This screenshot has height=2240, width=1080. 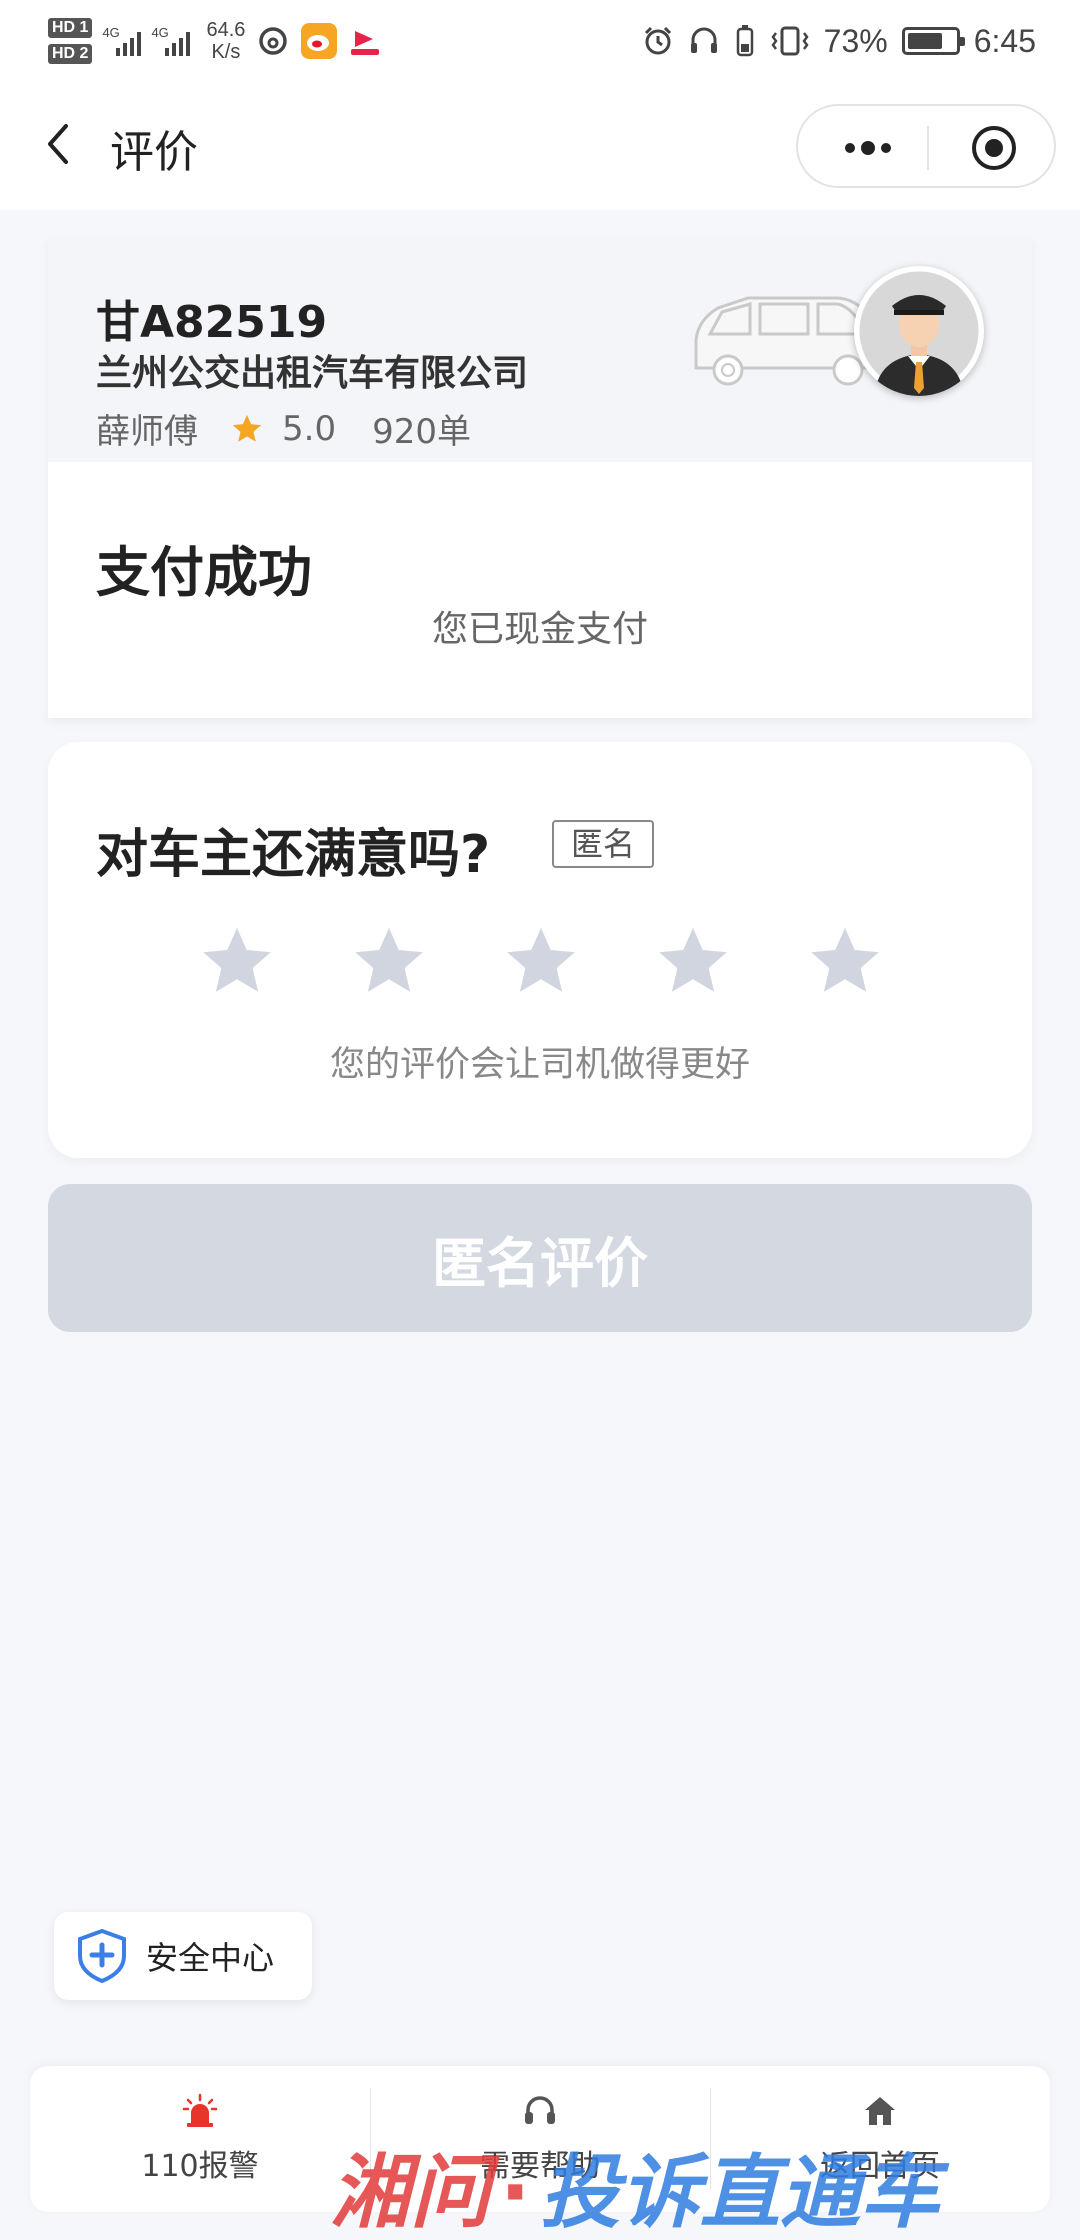 I want to click on status-left: HD 1 HD 2 4G 4G 64.6 K/s, so click(x=216, y=41).